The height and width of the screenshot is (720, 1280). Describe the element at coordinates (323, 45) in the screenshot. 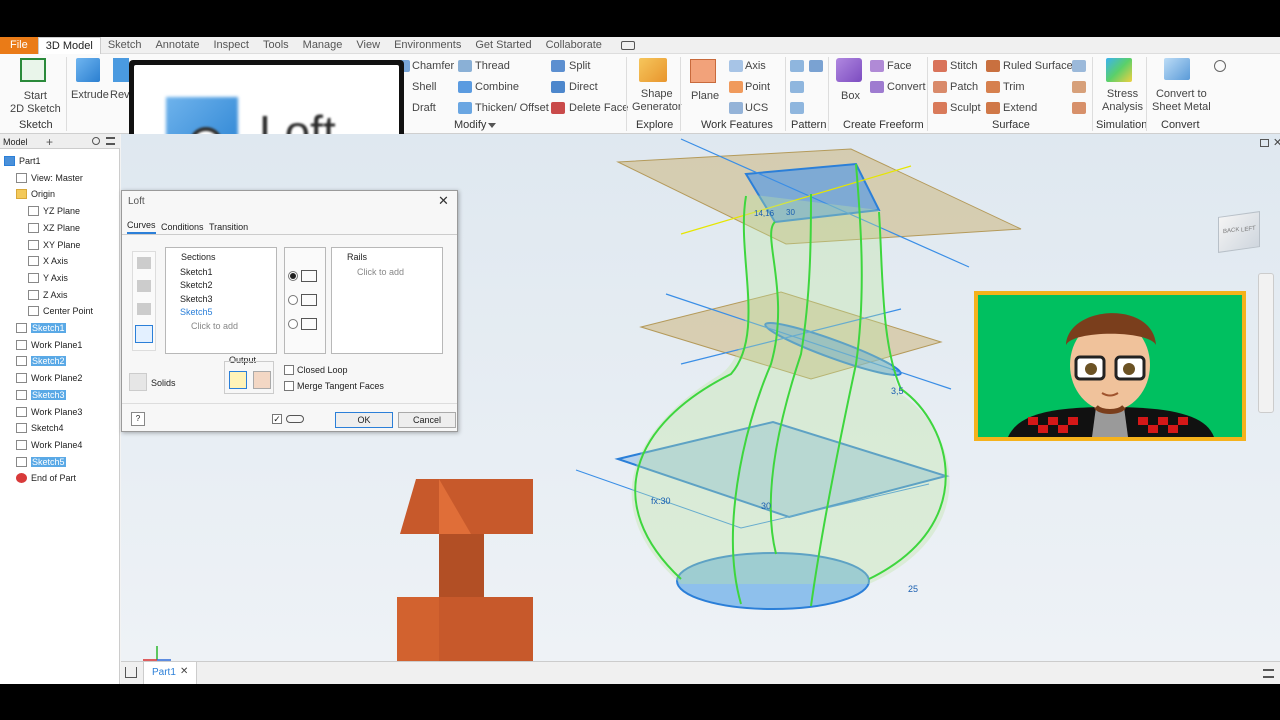

I see `tab-manage: Manage` at that location.